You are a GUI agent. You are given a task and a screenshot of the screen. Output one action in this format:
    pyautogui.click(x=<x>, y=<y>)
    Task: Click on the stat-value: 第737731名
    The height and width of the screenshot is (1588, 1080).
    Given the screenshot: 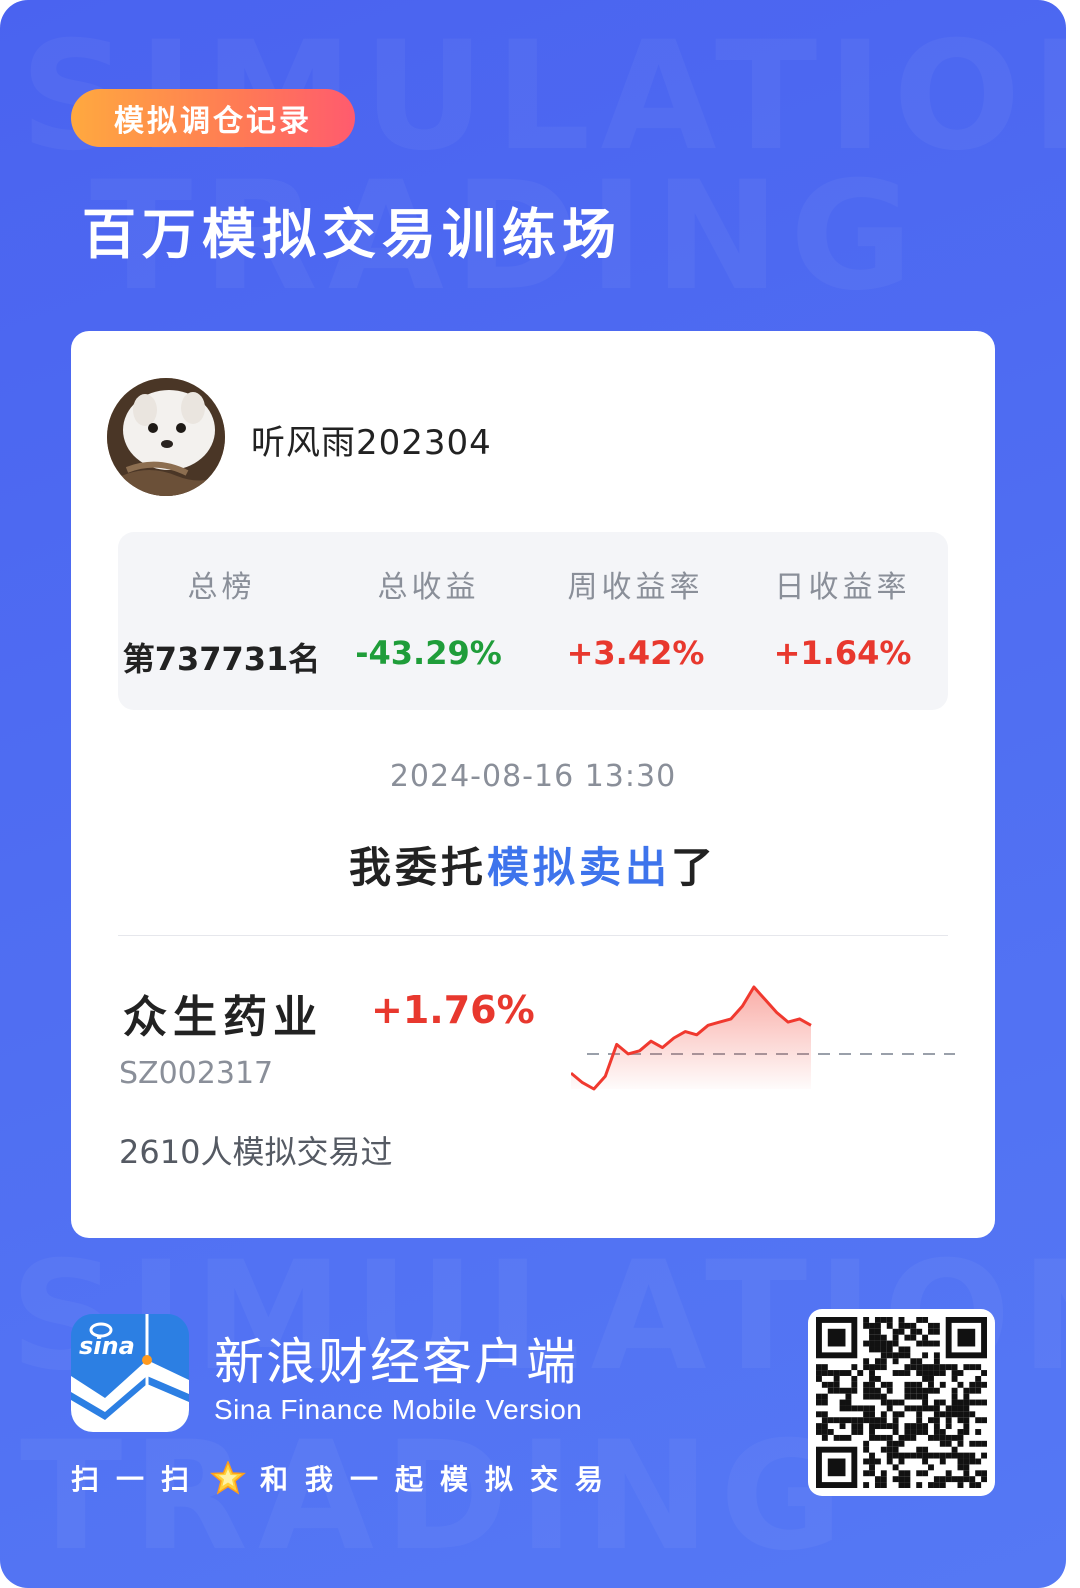 What is the action you would take?
    pyautogui.click(x=221, y=659)
    